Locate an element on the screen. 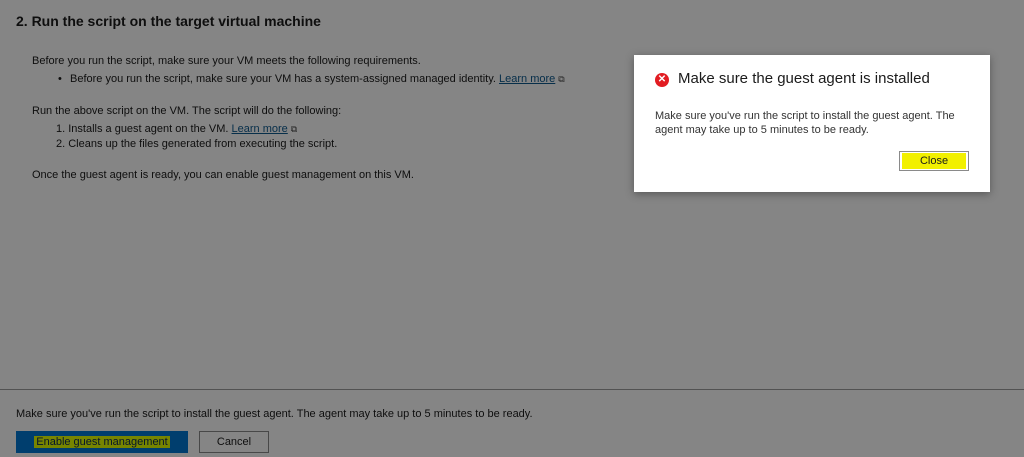 This screenshot has width=1024, height=457. close-button: Close is located at coordinates (934, 161).